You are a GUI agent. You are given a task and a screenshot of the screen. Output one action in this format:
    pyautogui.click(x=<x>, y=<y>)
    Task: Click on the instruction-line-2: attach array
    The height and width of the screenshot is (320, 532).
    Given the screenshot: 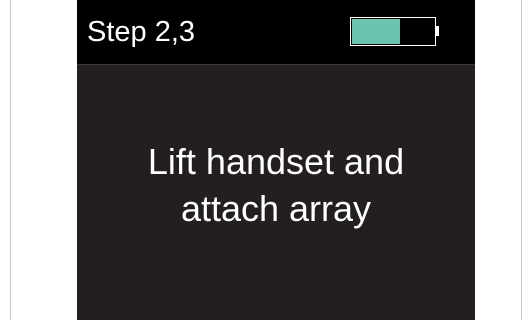 What is the action you would take?
    pyautogui.click(x=276, y=208)
    